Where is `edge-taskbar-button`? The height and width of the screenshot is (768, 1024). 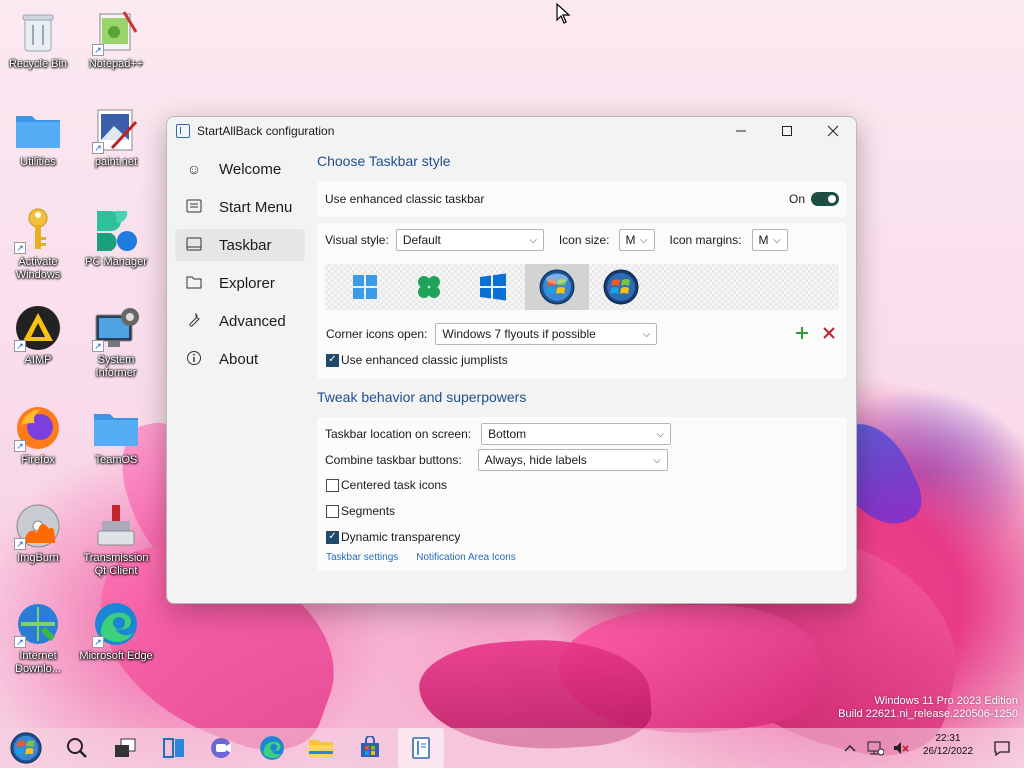 edge-taskbar-button is located at coordinates (272, 748).